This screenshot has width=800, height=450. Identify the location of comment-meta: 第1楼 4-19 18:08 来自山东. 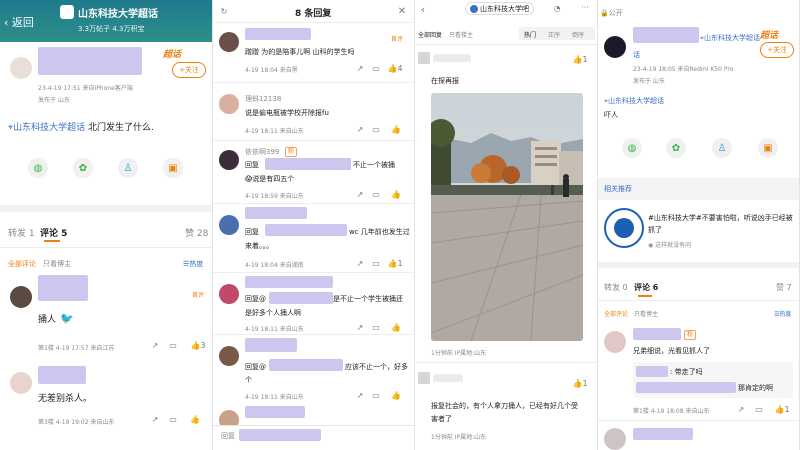
(671, 411).